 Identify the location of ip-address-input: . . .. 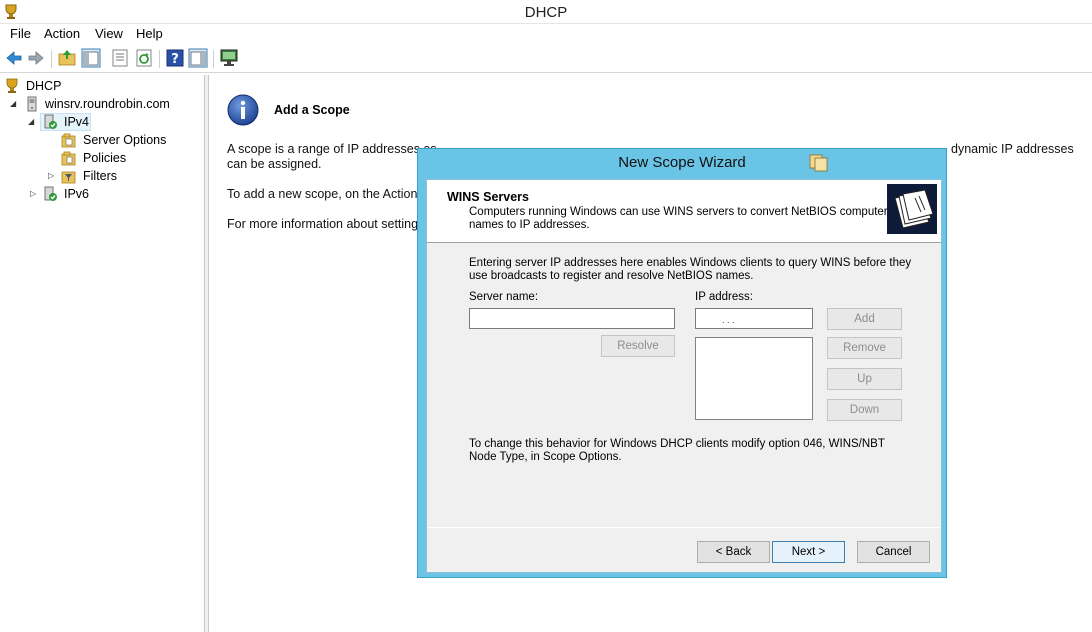
(754, 318).